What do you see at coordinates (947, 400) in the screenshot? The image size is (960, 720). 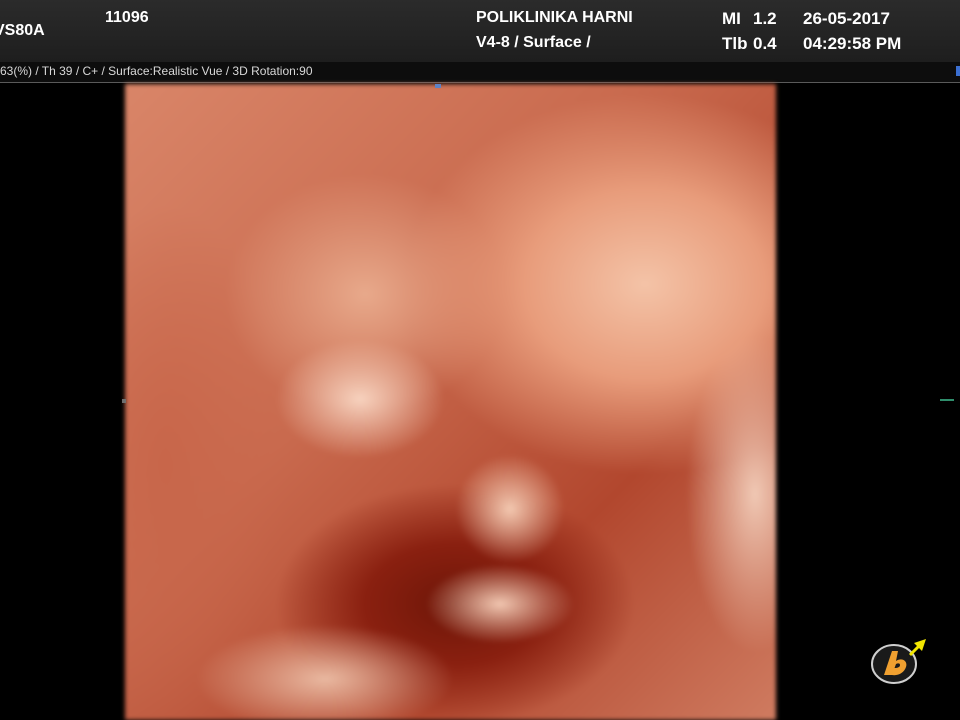 I see `right-depth-tick` at bounding box center [947, 400].